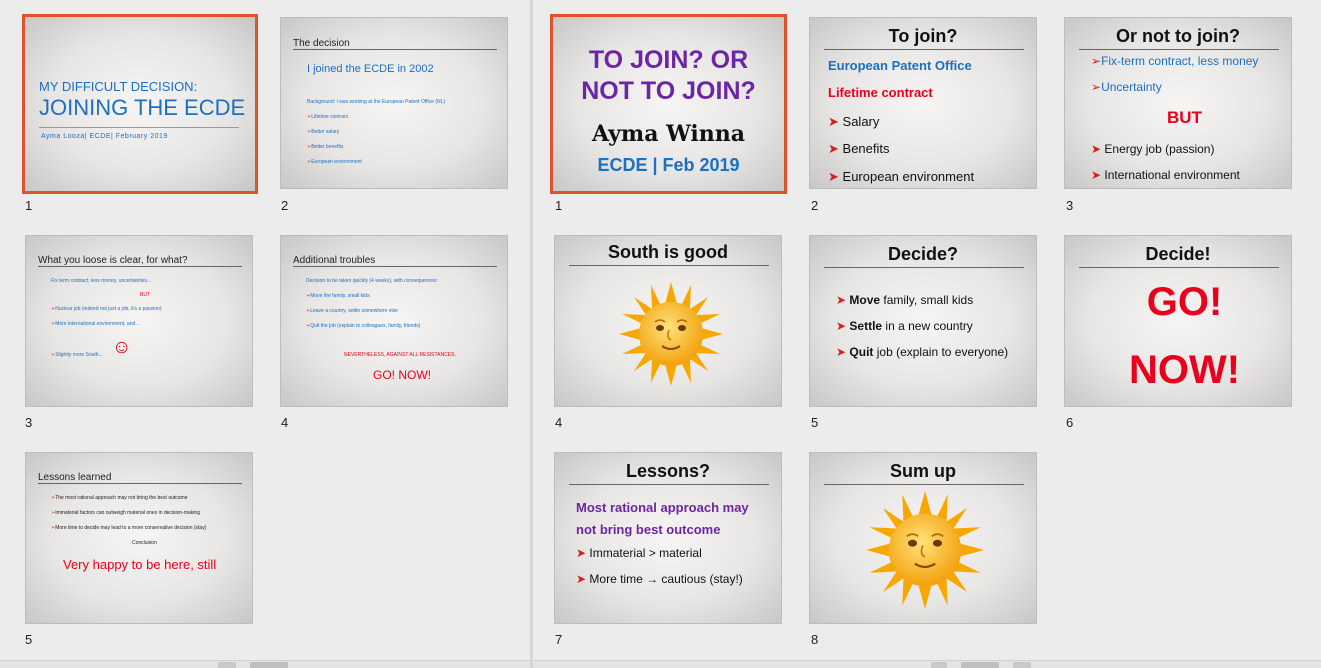 The width and height of the screenshot is (1321, 668). I want to click on slide-heading: Sum up, so click(923, 471).